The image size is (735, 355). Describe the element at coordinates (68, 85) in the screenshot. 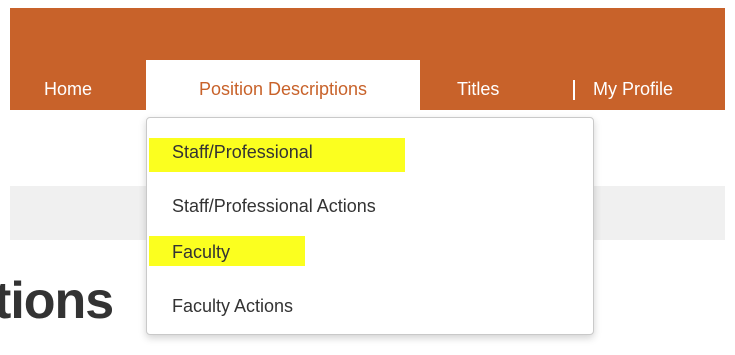

I see `nav-item-home: Home` at that location.